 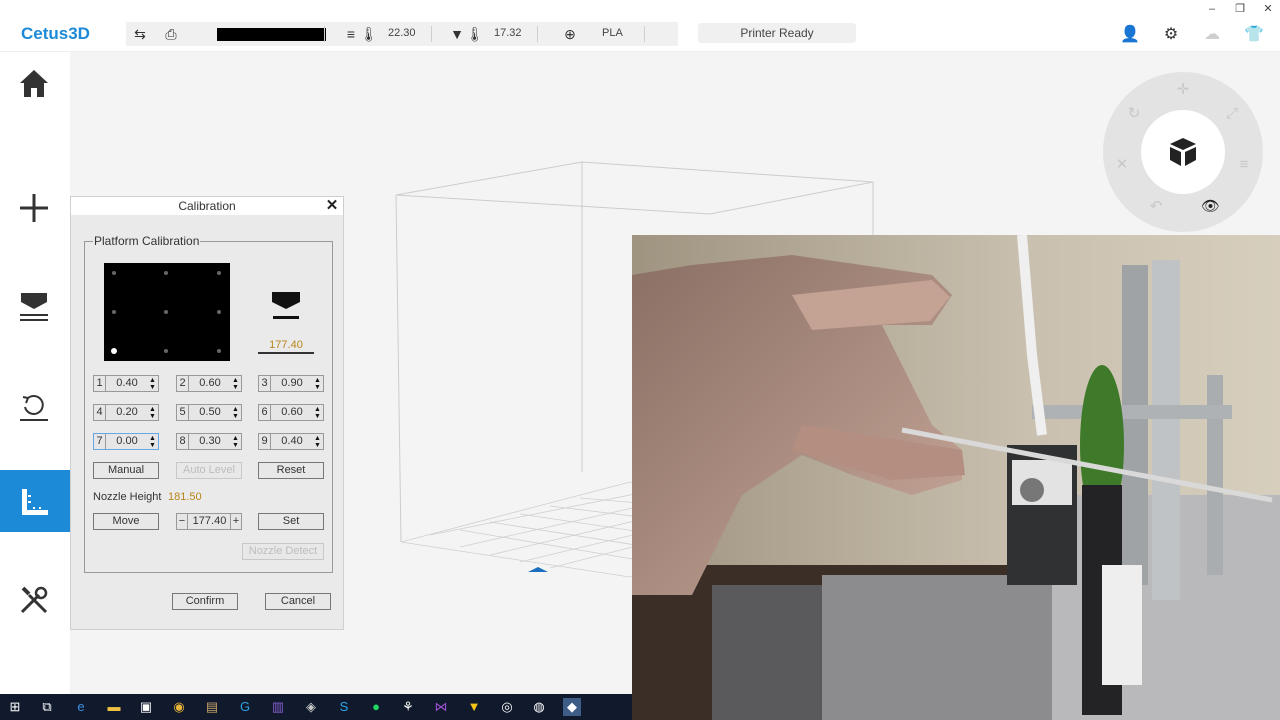 I want to click on task-view-icon: ⧉, so click(x=47, y=707).